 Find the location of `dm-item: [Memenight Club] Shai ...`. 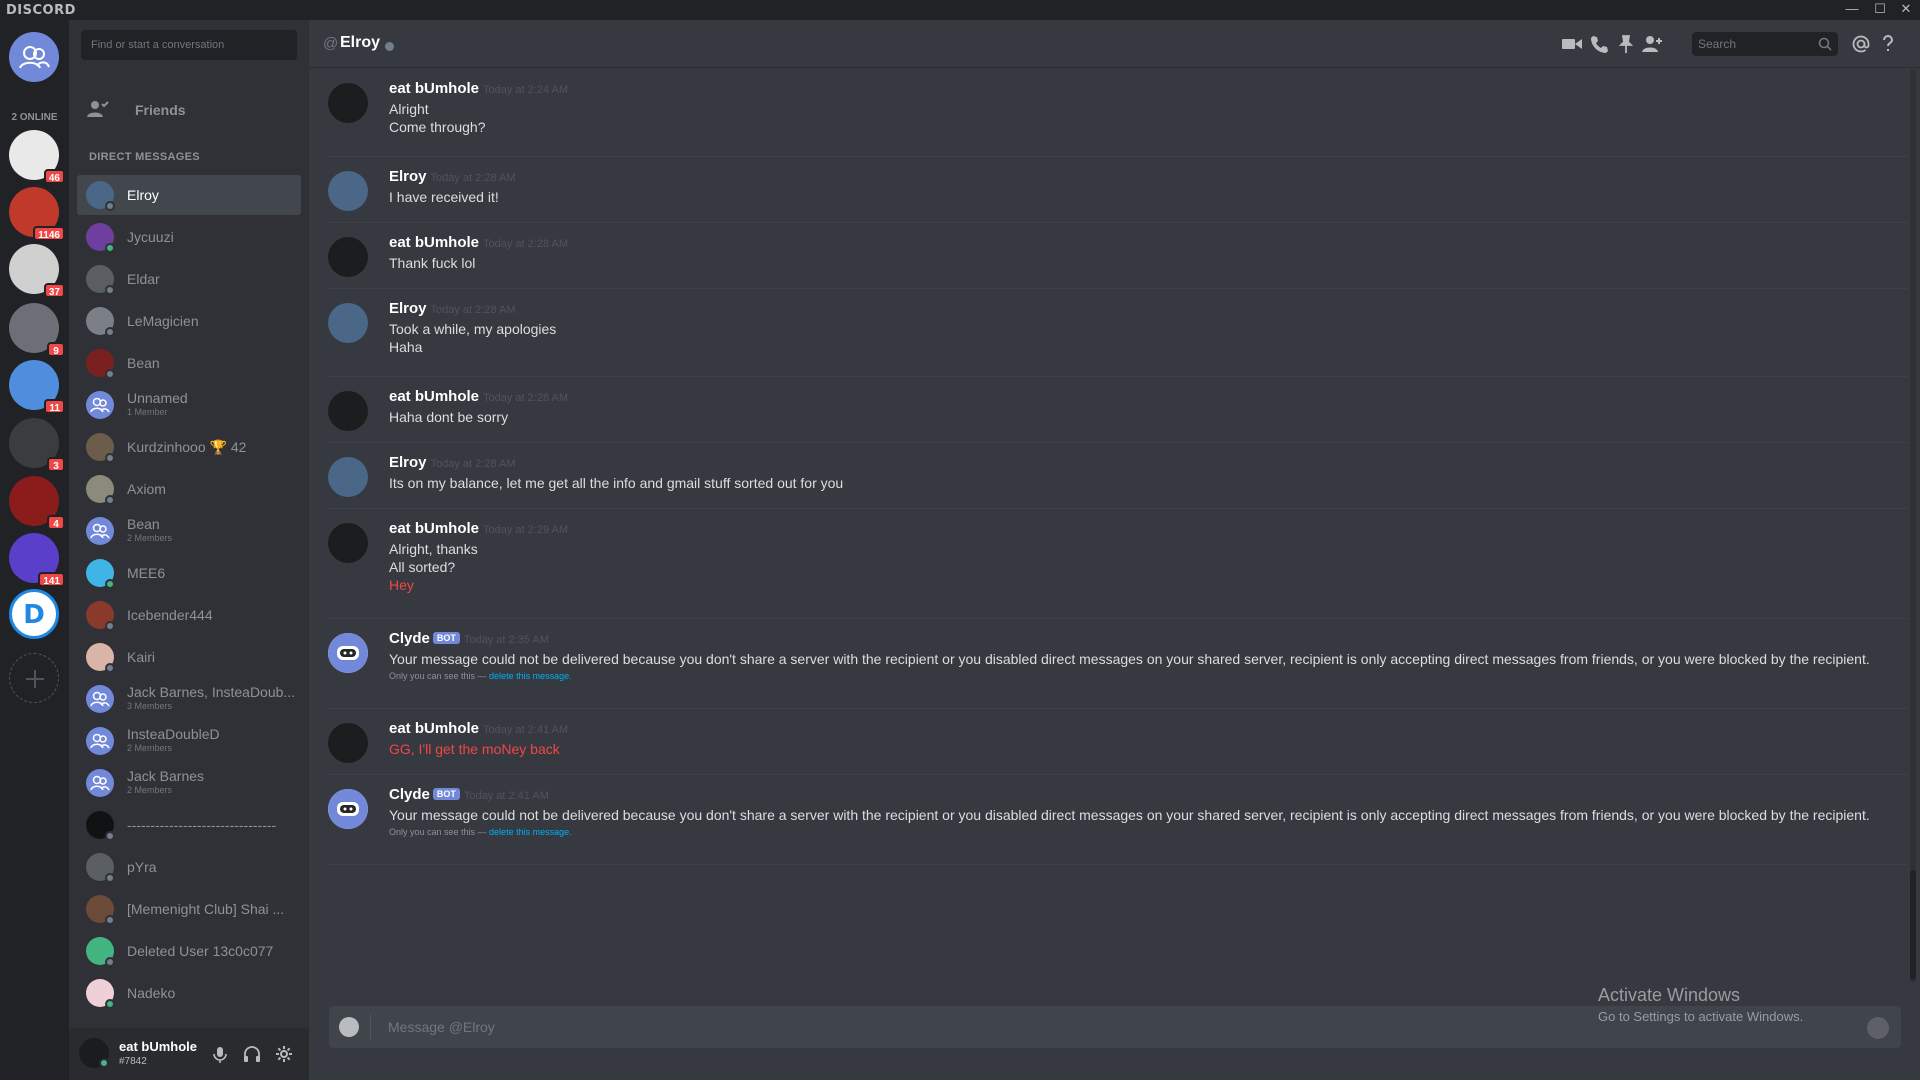

dm-item: [Memenight Club] Shai ... is located at coordinates (189, 909).